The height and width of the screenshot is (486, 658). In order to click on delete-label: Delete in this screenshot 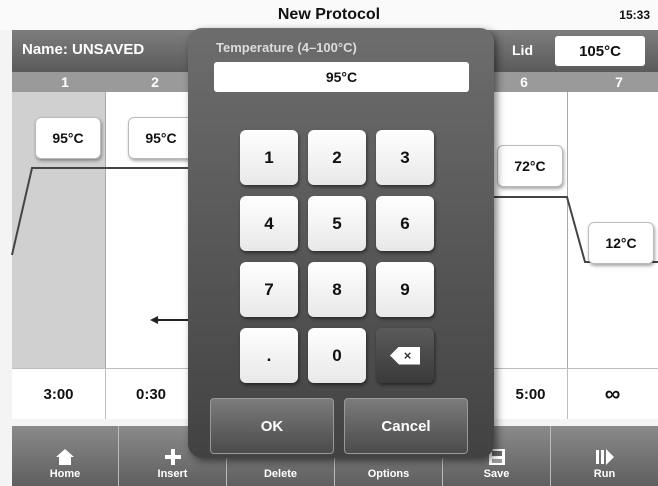, I will do `click(280, 474)`.